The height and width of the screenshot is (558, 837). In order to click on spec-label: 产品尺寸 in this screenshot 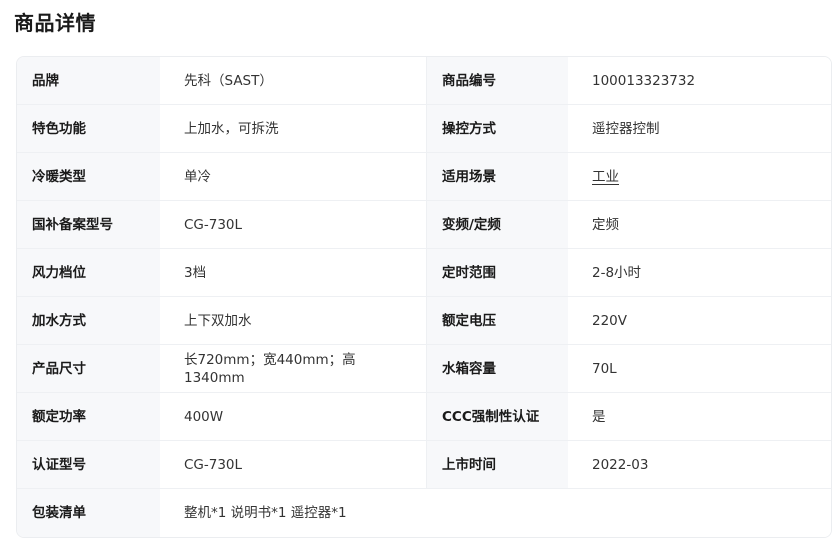, I will do `click(88, 368)`.